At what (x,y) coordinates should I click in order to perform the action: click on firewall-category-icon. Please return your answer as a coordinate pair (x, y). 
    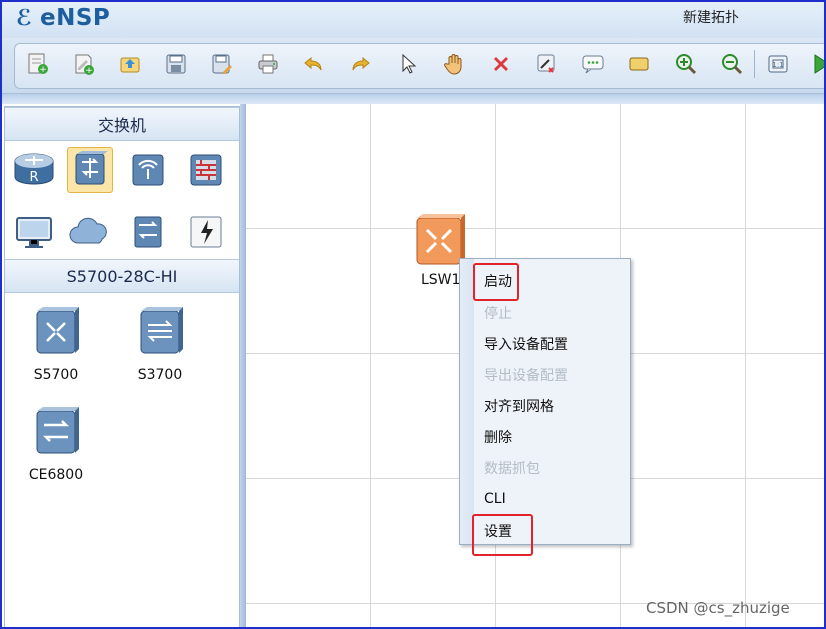
    Looking at the image, I should click on (206, 170).